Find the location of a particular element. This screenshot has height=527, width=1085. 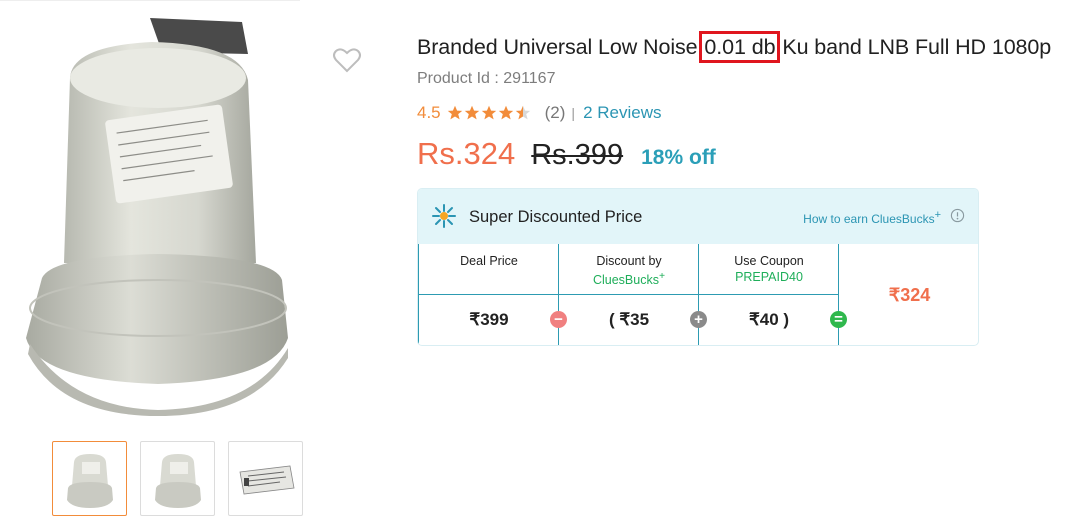

price-row: Rs.324 Rs.399 18% off is located at coordinates (566, 154).